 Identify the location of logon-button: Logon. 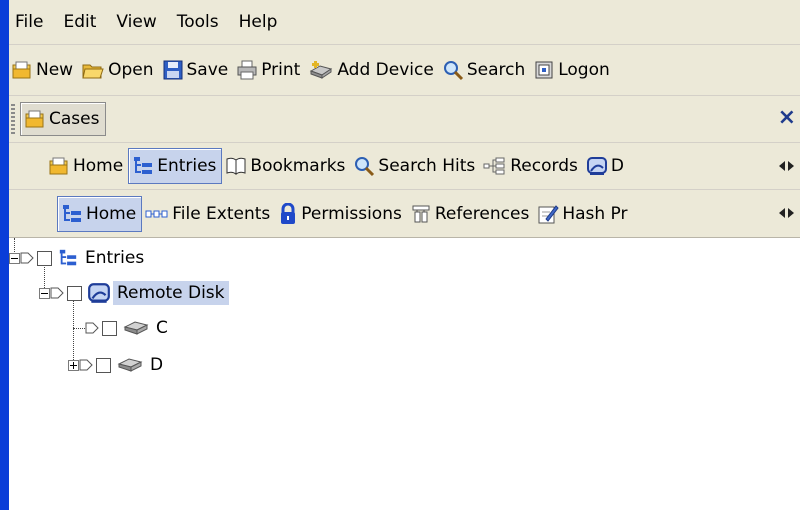
(573, 70).